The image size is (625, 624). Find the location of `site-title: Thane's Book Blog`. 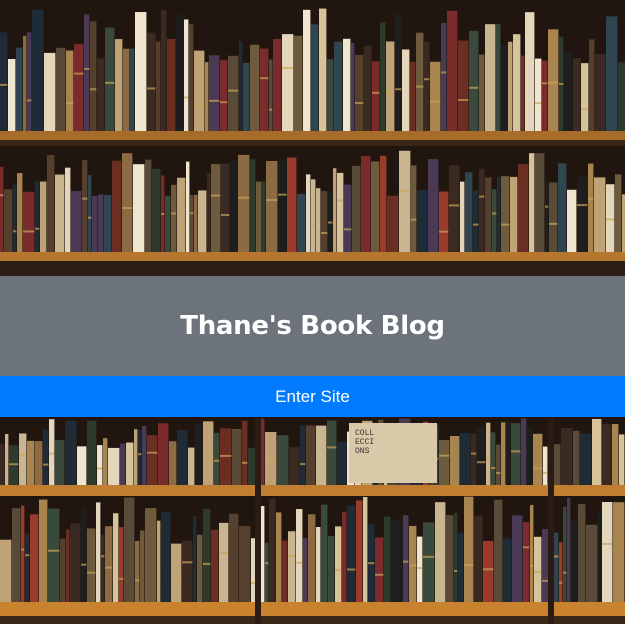

site-title: Thane's Book Blog is located at coordinates (312, 326).